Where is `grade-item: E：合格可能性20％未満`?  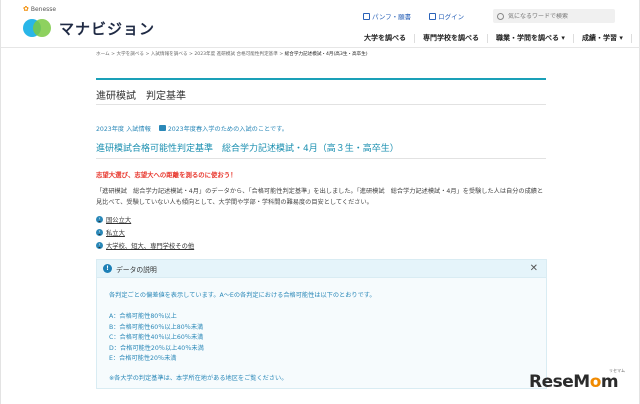
grade-item: E：合格可能性20％未満 is located at coordinates (143, 358).